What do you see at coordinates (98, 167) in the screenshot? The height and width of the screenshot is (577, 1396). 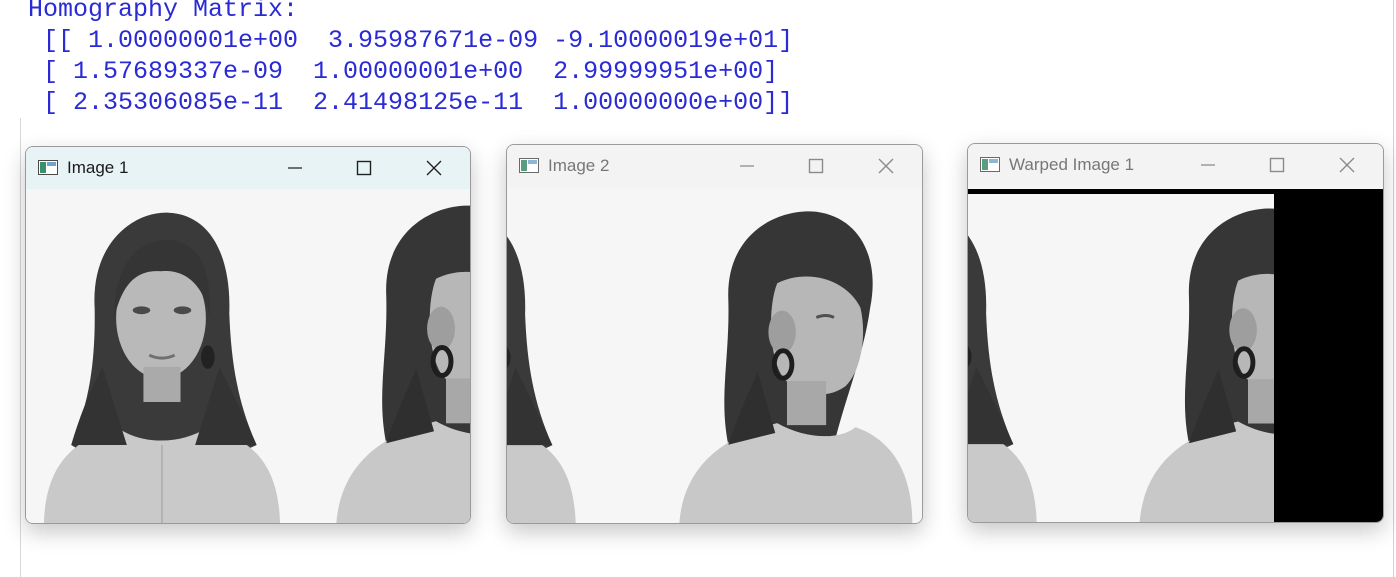 I see `window-title: Image 1` at bounding box center [98, 167].